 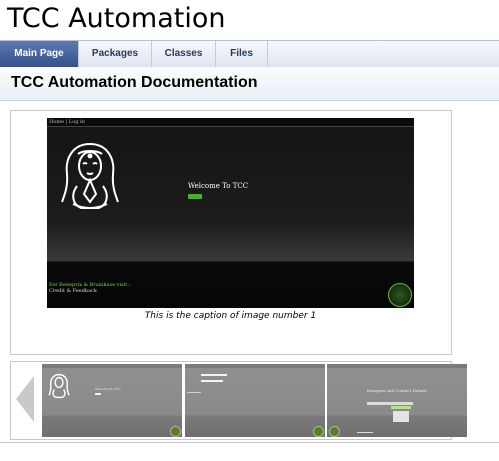 What do you see at coordinates (108, 389) in the screenshot?
I see `thumbnail-welcome-text: Welcome To TCC` at bounding box center [108, 389].